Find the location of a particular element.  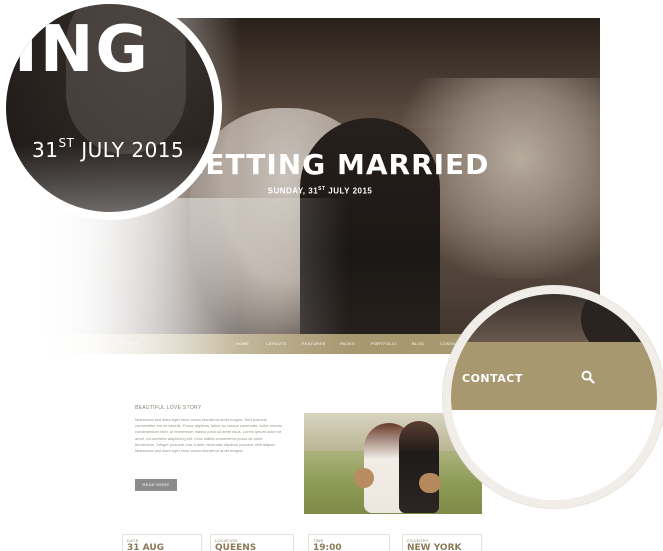

info-box-time: TIME 19:00 is located at coordinates (349, 542).